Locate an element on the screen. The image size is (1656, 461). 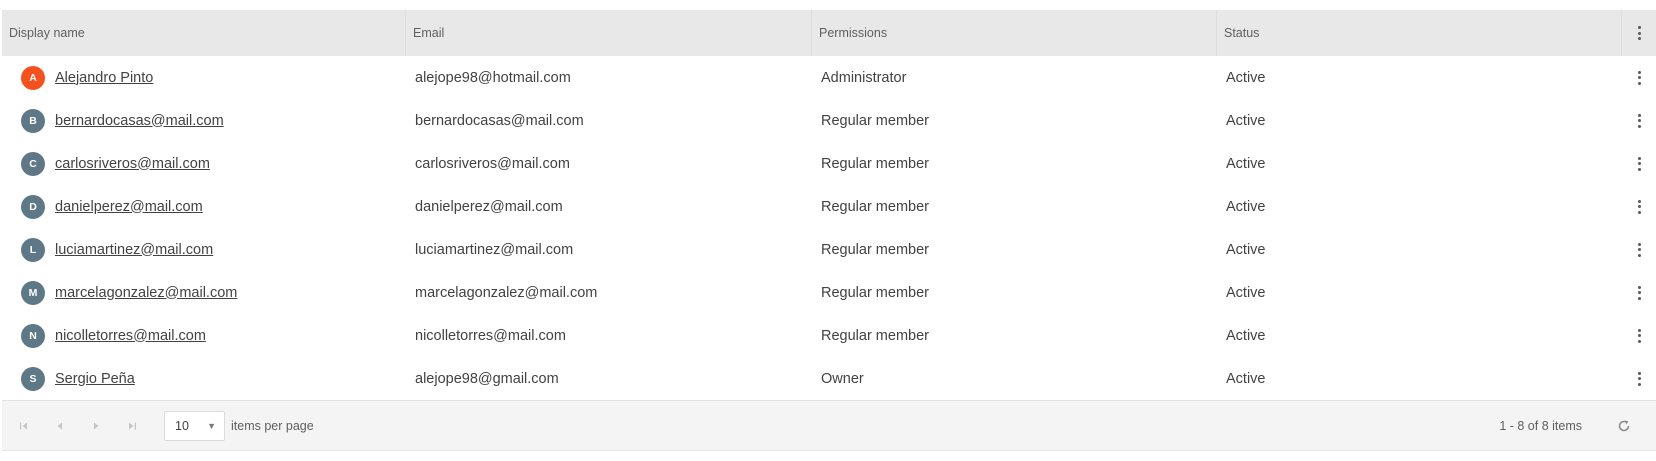
next-page-icon is located at coordinates (96, 426).